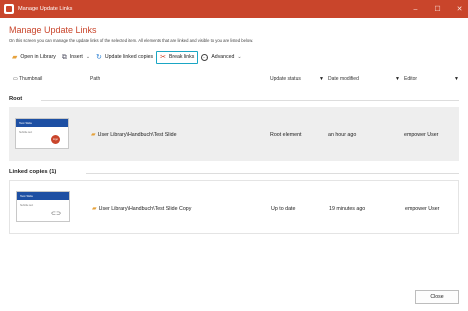  I want to click on open-in-library-button: ▰ Open in Library, so click(34, 57).